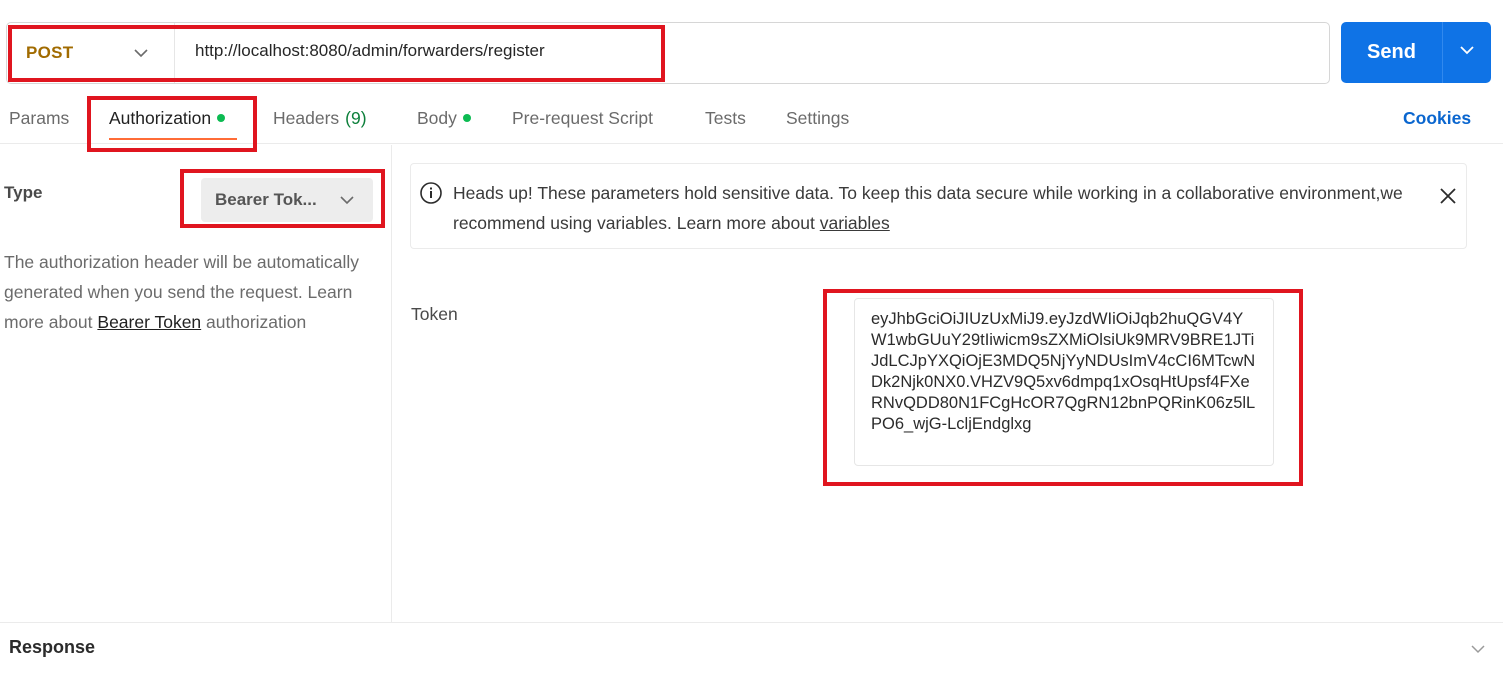 This screenshot has width=1503, height=691. I want to click on send-button: Send, so click(1391, 52).